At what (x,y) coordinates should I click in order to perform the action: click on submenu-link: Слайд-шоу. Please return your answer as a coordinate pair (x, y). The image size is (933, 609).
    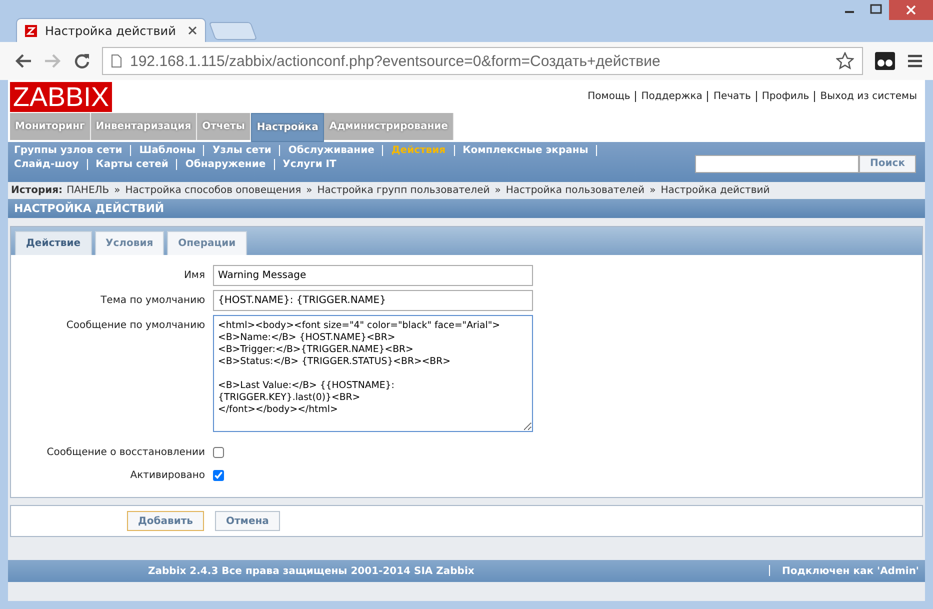
    Looking at the image, I should click on (46, 164).